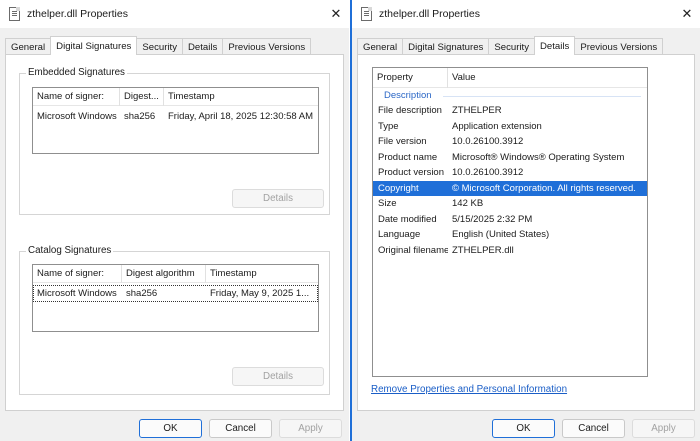  I want to click on section-description: Description, so click(510, 95).